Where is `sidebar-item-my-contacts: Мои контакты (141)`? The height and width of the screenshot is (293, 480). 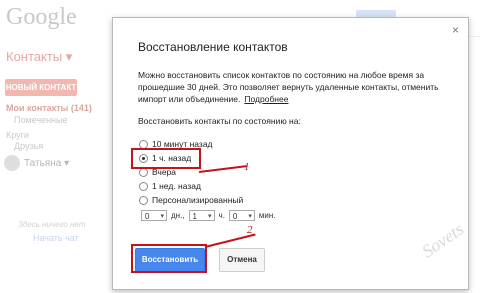
sidebar-item-my-contacts: Мои контакты (141) is located at coordinates (49, 108).